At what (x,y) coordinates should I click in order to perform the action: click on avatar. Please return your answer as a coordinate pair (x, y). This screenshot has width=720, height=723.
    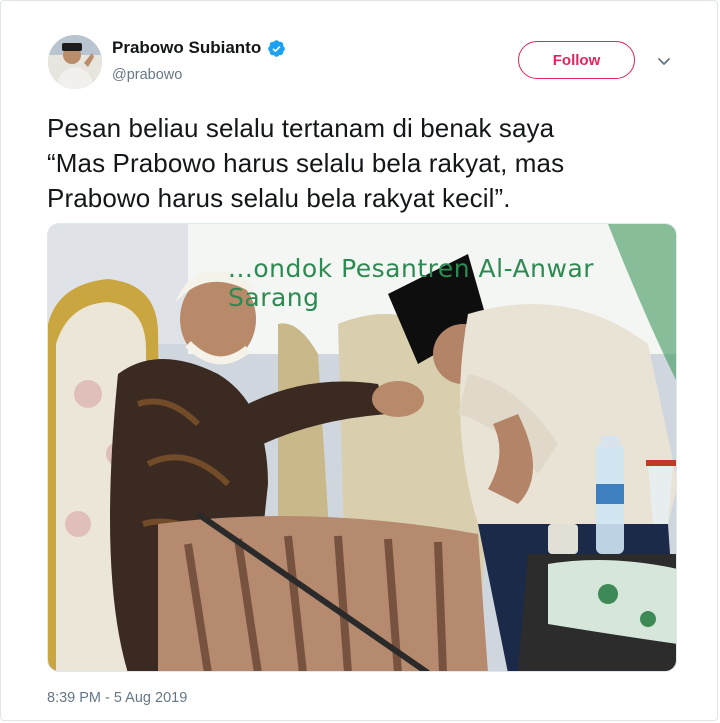
    Looking at the image, I should click on (75, 62).